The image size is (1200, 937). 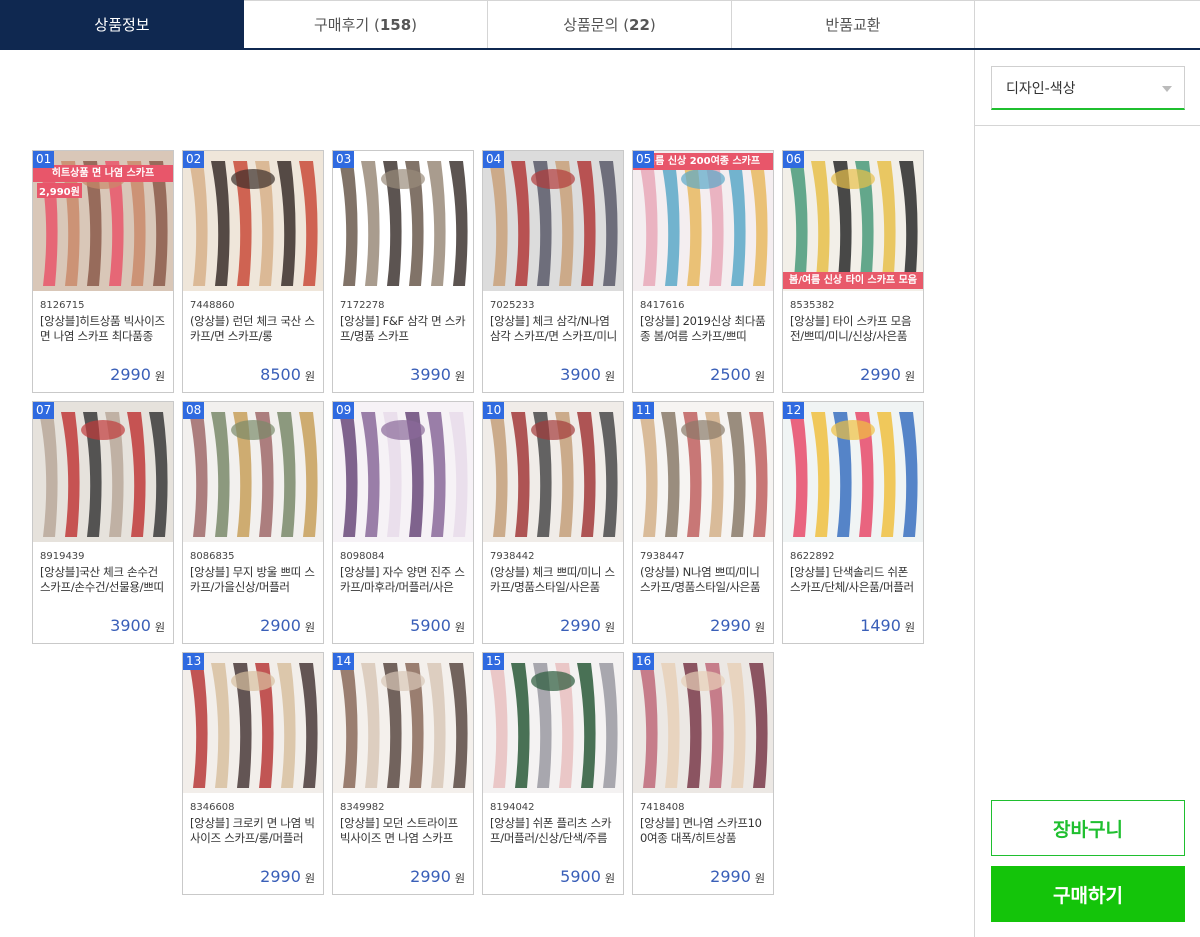 What do you see at coordinates (644, 159) in the screenshot?
I see `product-number-badge: 05` at bounding box center [644, 159].